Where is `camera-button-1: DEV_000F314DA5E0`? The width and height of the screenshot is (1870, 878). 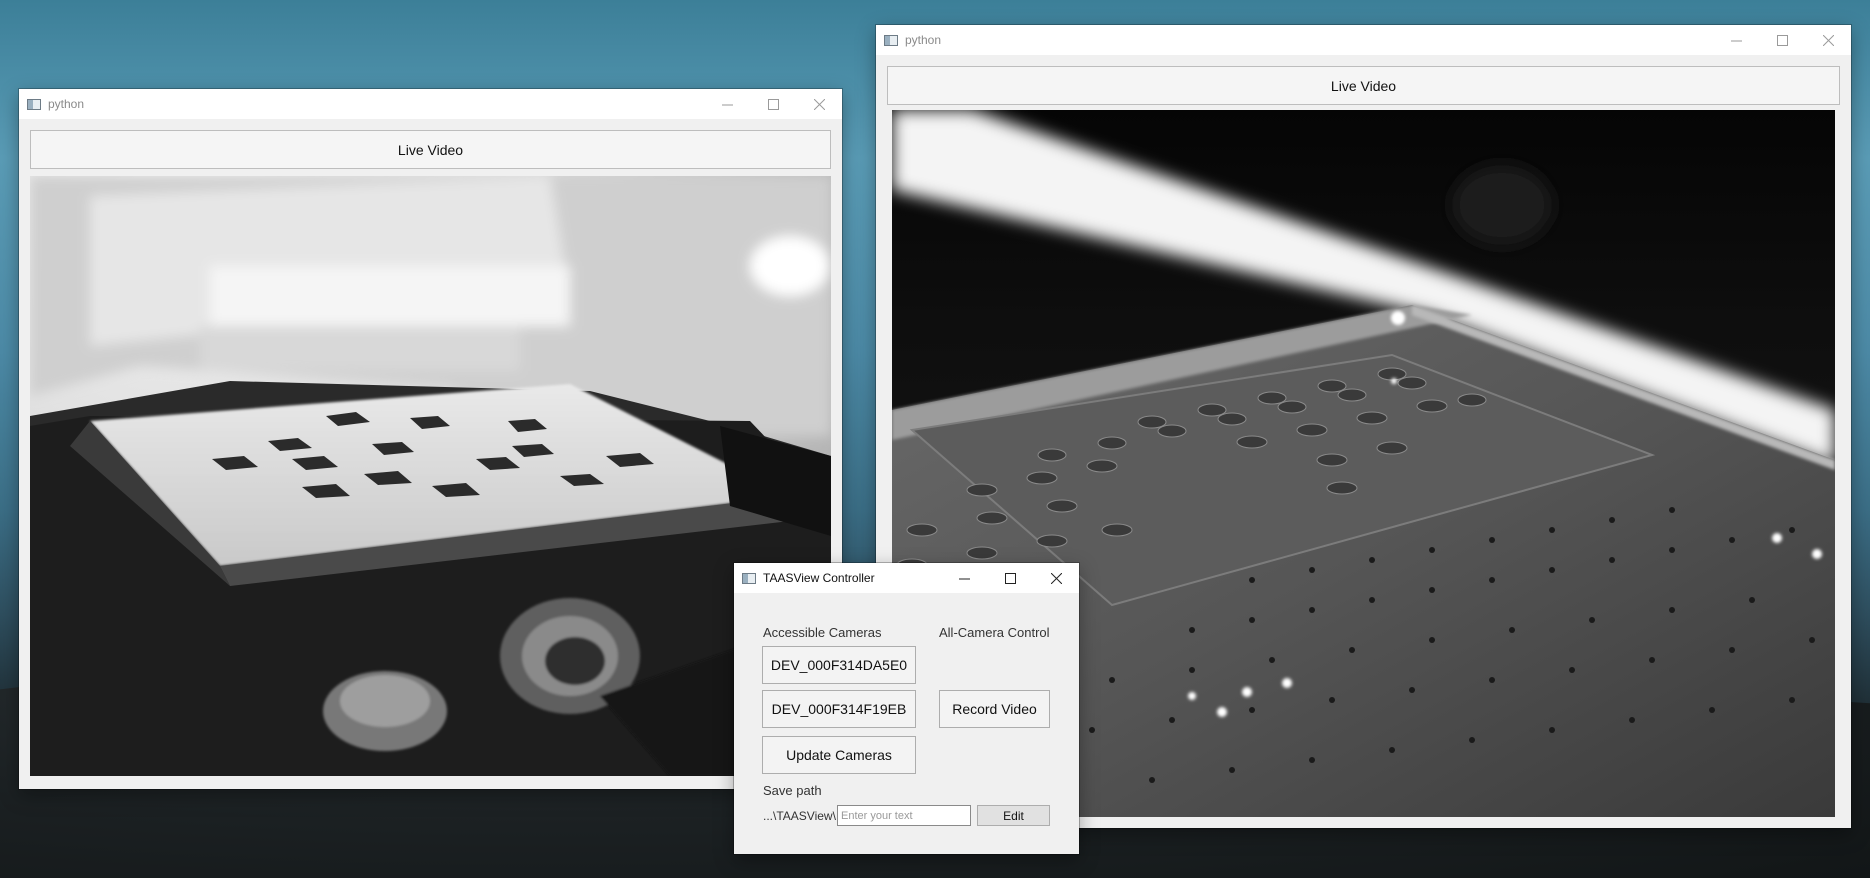 camera-button-1: DEV_000F314DA5E0 is located at coordinates (839, 665).